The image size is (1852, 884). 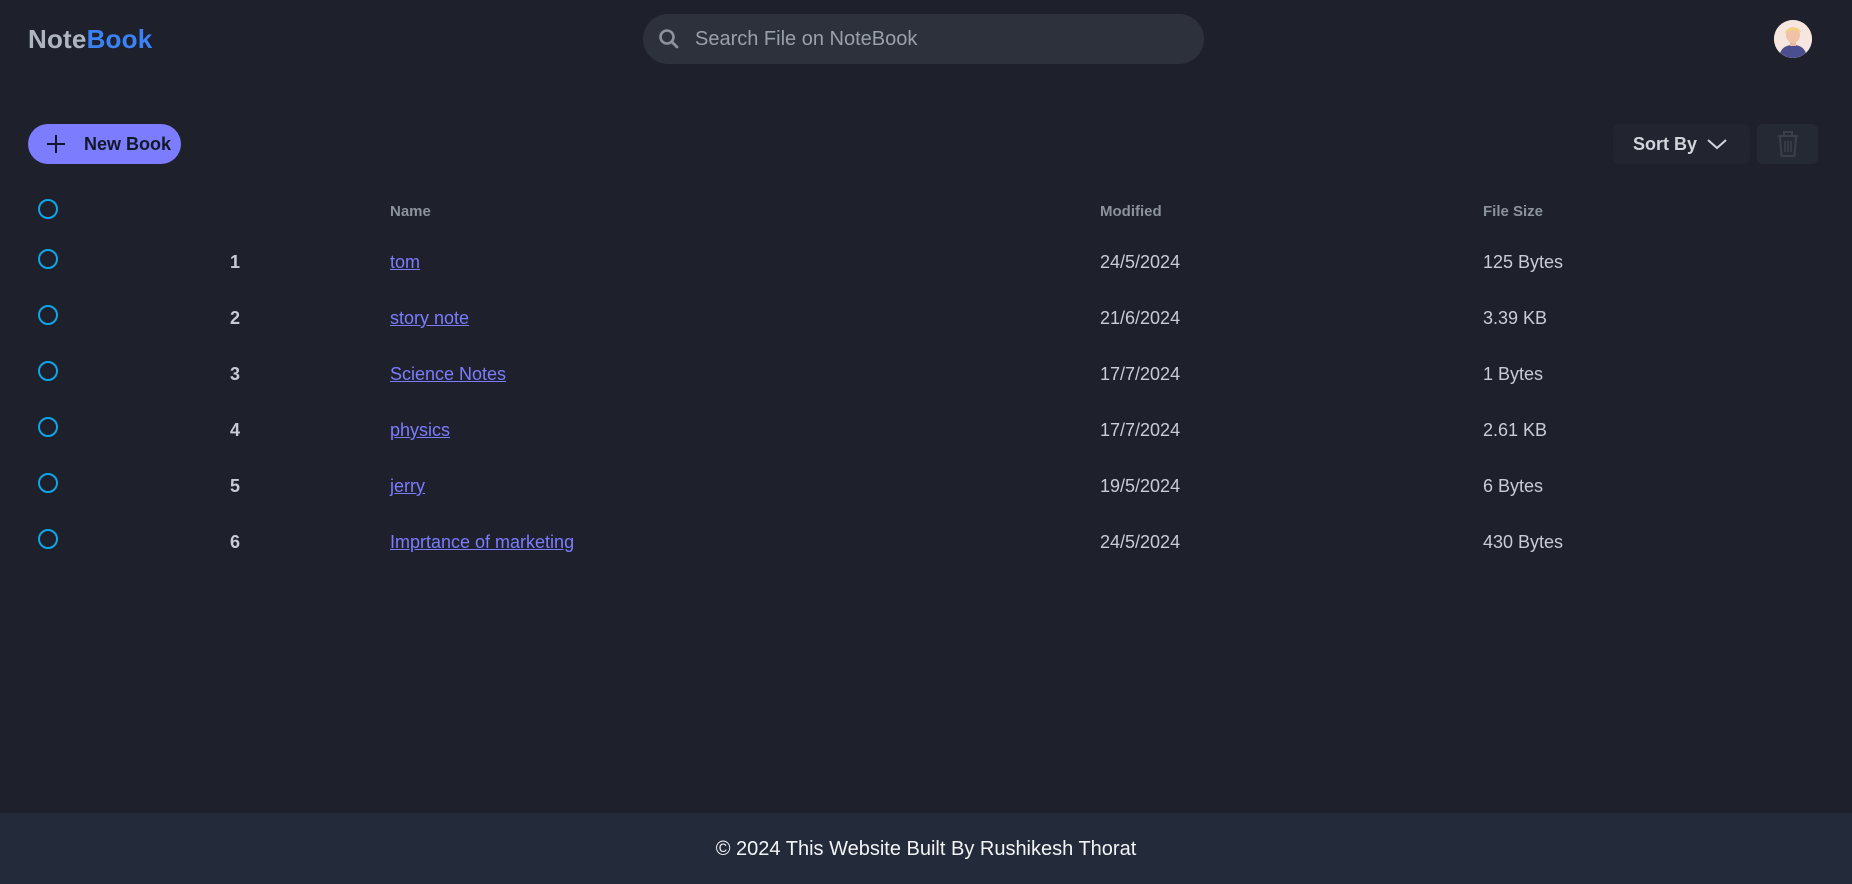 What do you see at coordinates (1513, 374) in the screenshot?
I see `file-size: 1 Bytes` at bounding box center [1513, 374].